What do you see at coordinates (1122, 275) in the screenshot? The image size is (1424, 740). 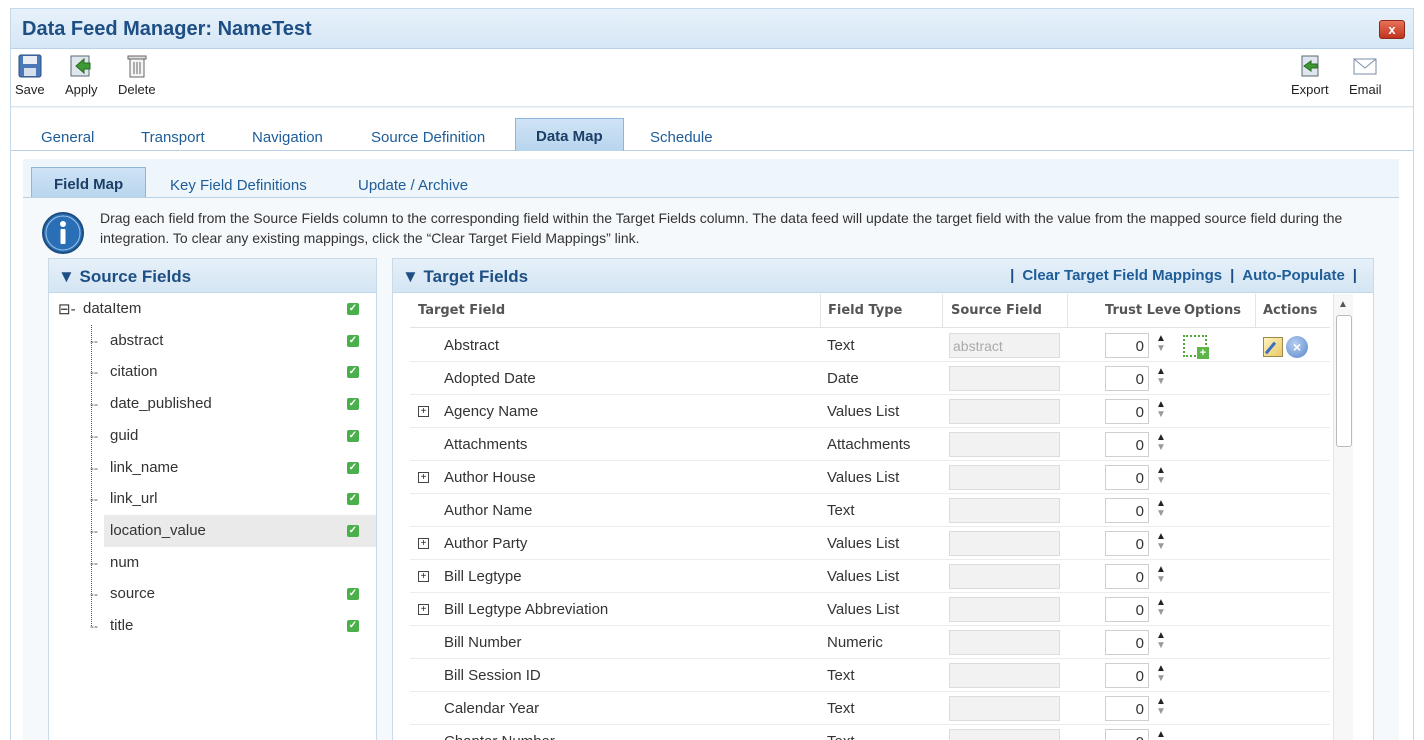 I see `clear-mappings-link: Clear Target Field Mappings` at bounding box center [1122, 275].